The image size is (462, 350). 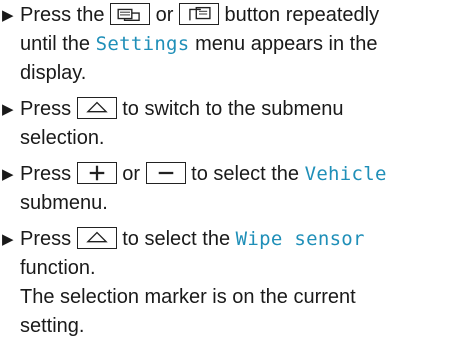 I want to click on step-2-line-2: selection., so click(x=62, y=138).